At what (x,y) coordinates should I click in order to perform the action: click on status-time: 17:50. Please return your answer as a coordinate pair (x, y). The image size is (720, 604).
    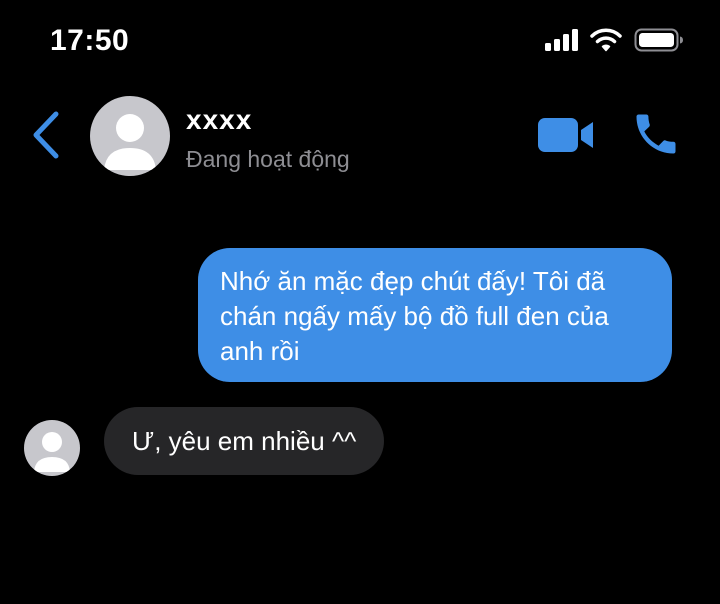
    Looking at the image, I should click on (90, 40).